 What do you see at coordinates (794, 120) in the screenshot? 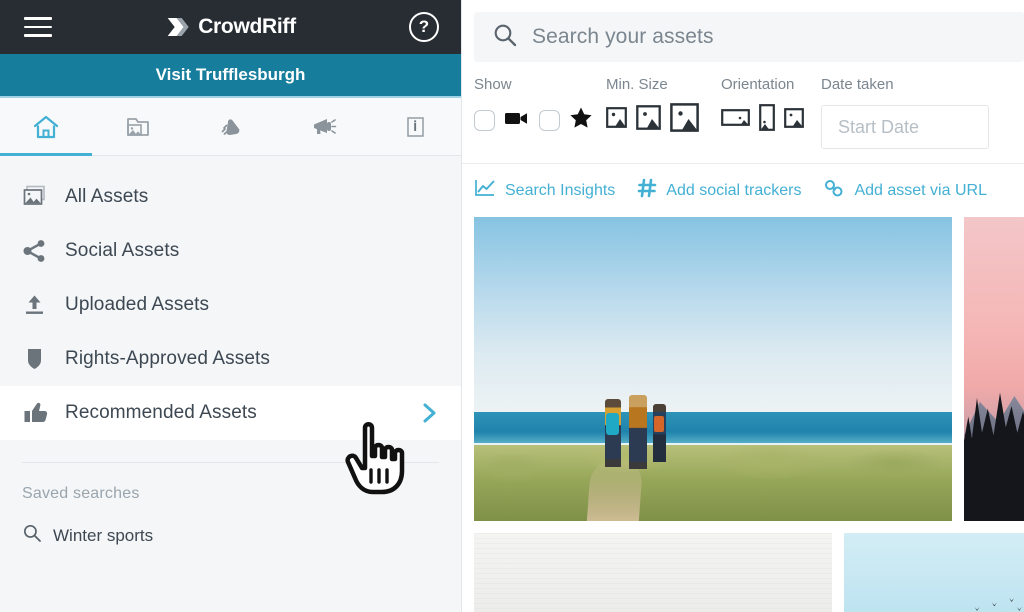
I see `orientation-square-icon` at bounding box center [794, 120].